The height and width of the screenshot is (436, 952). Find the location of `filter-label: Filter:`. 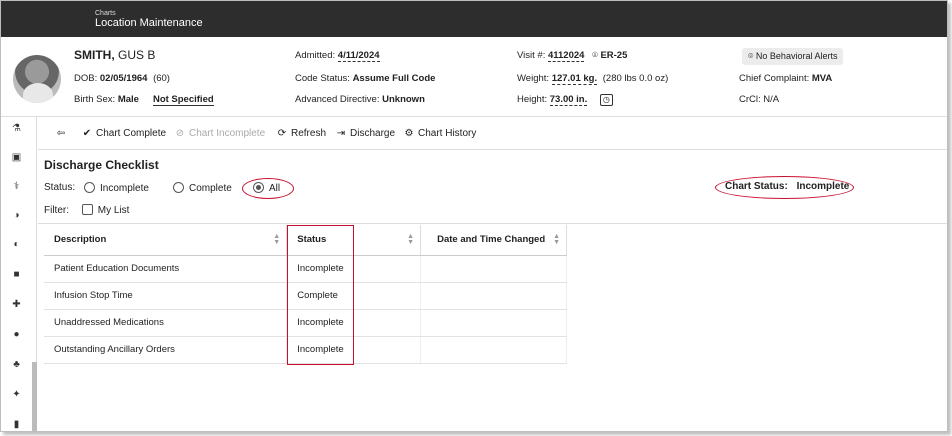

filter-label: Filter: is located at coordinates (56, 210).